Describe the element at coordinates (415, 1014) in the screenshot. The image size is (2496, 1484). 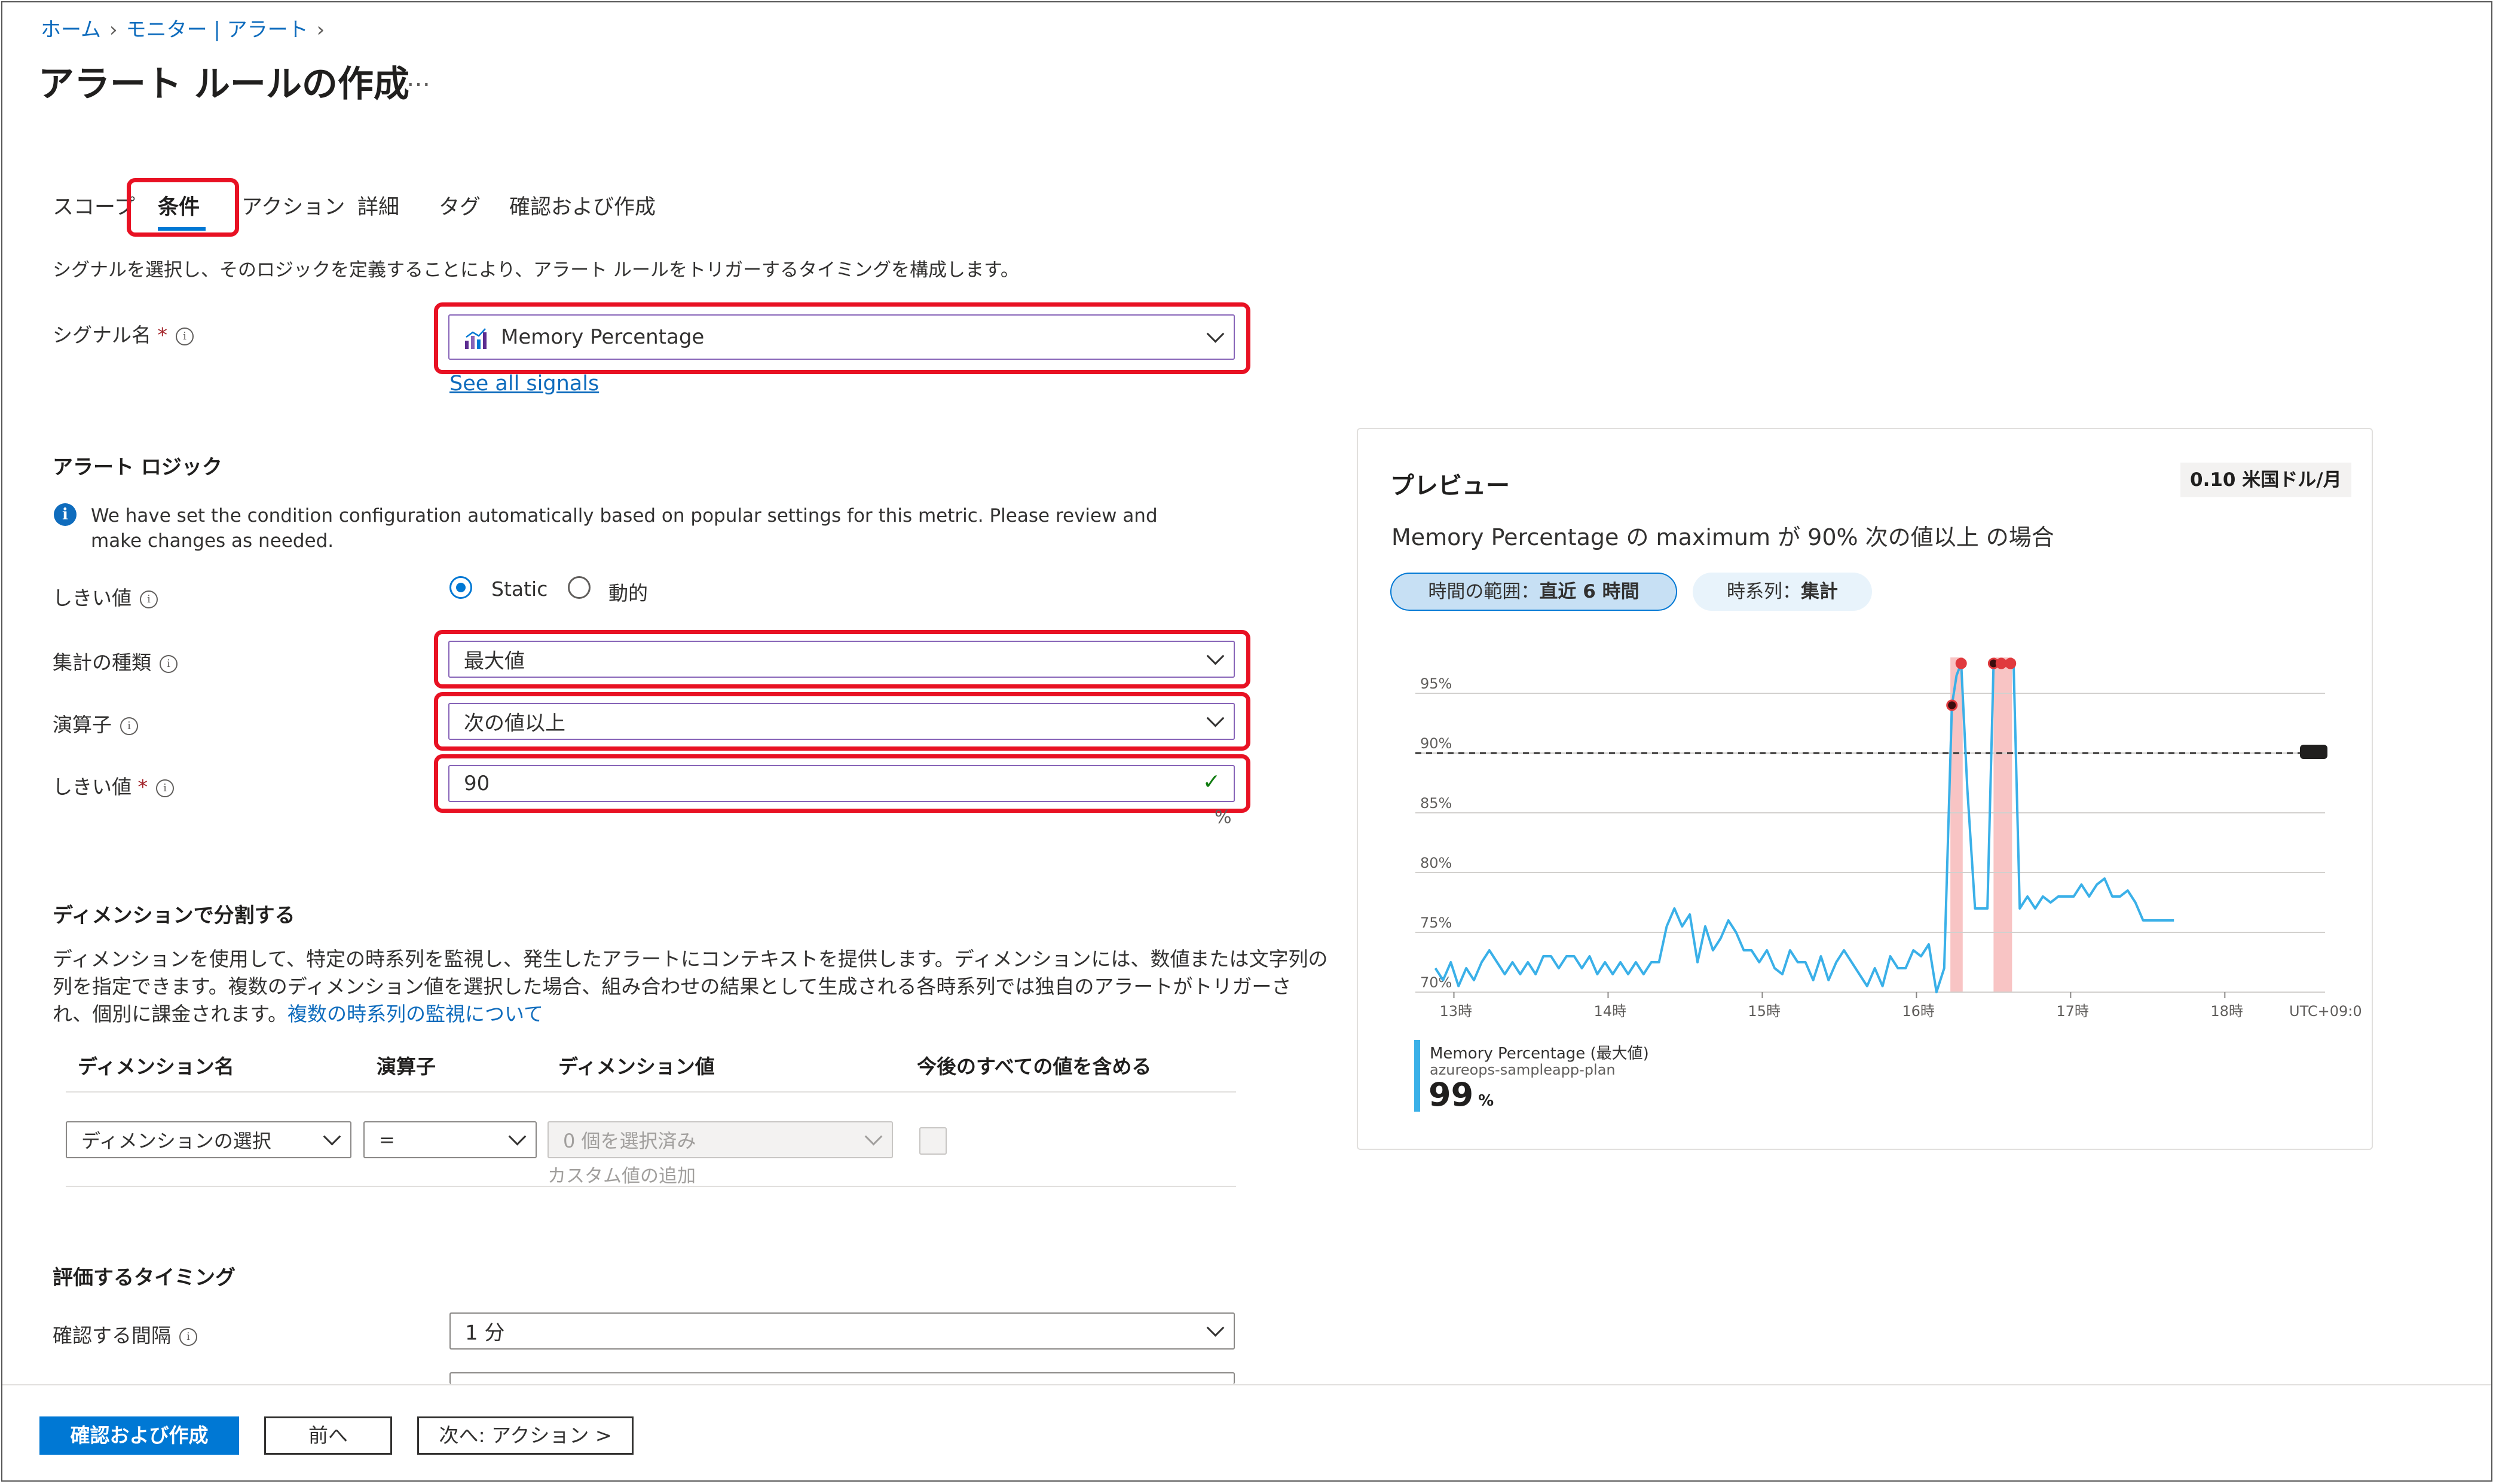
I see `monitor-multiple-timeseries-link: 複数の時系列の監視について` at that location.